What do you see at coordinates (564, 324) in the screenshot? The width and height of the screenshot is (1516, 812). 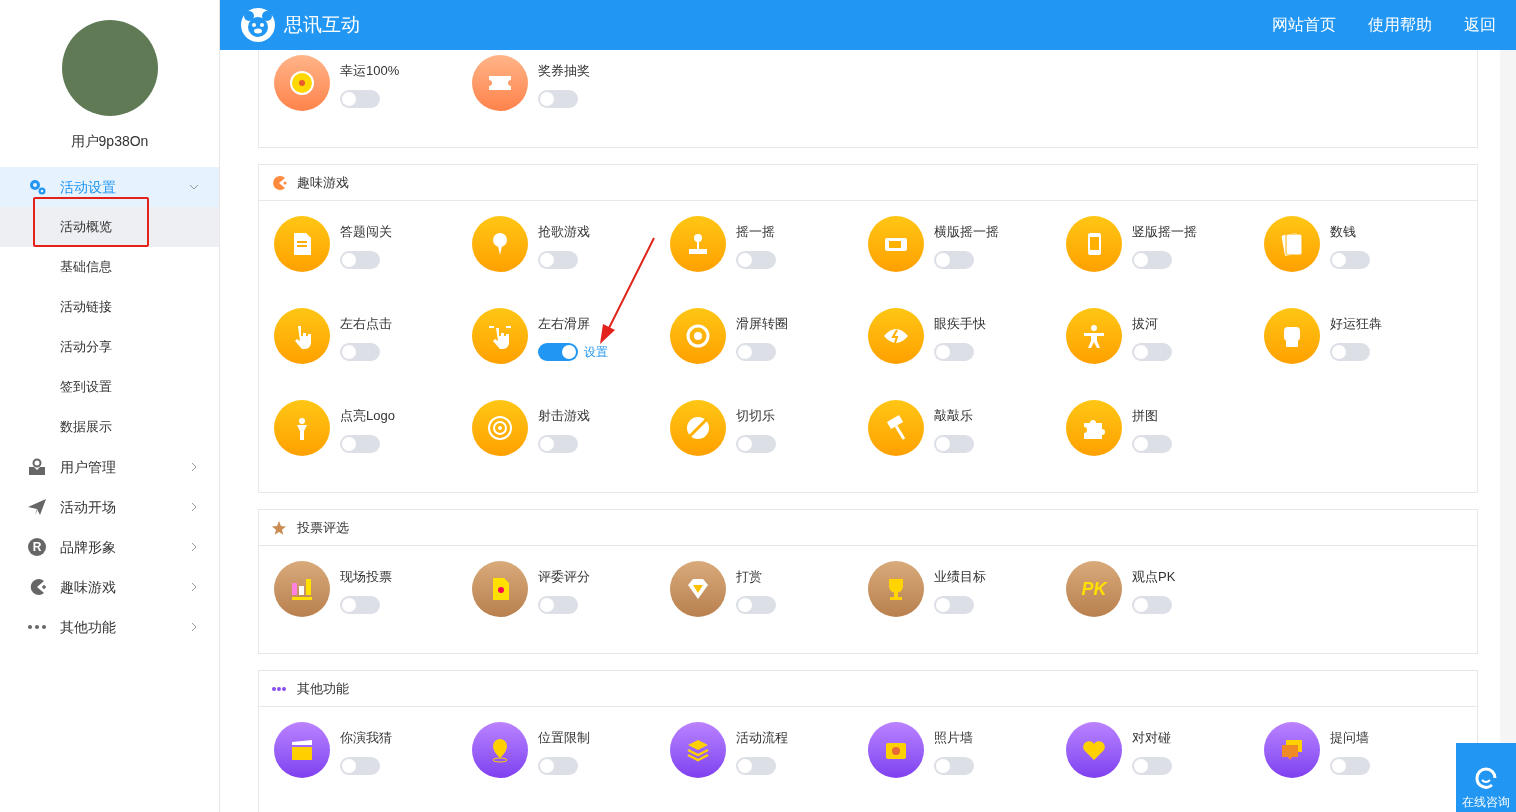 I see `feature-label: 左右滑屏` at bounding box center [564, 324].